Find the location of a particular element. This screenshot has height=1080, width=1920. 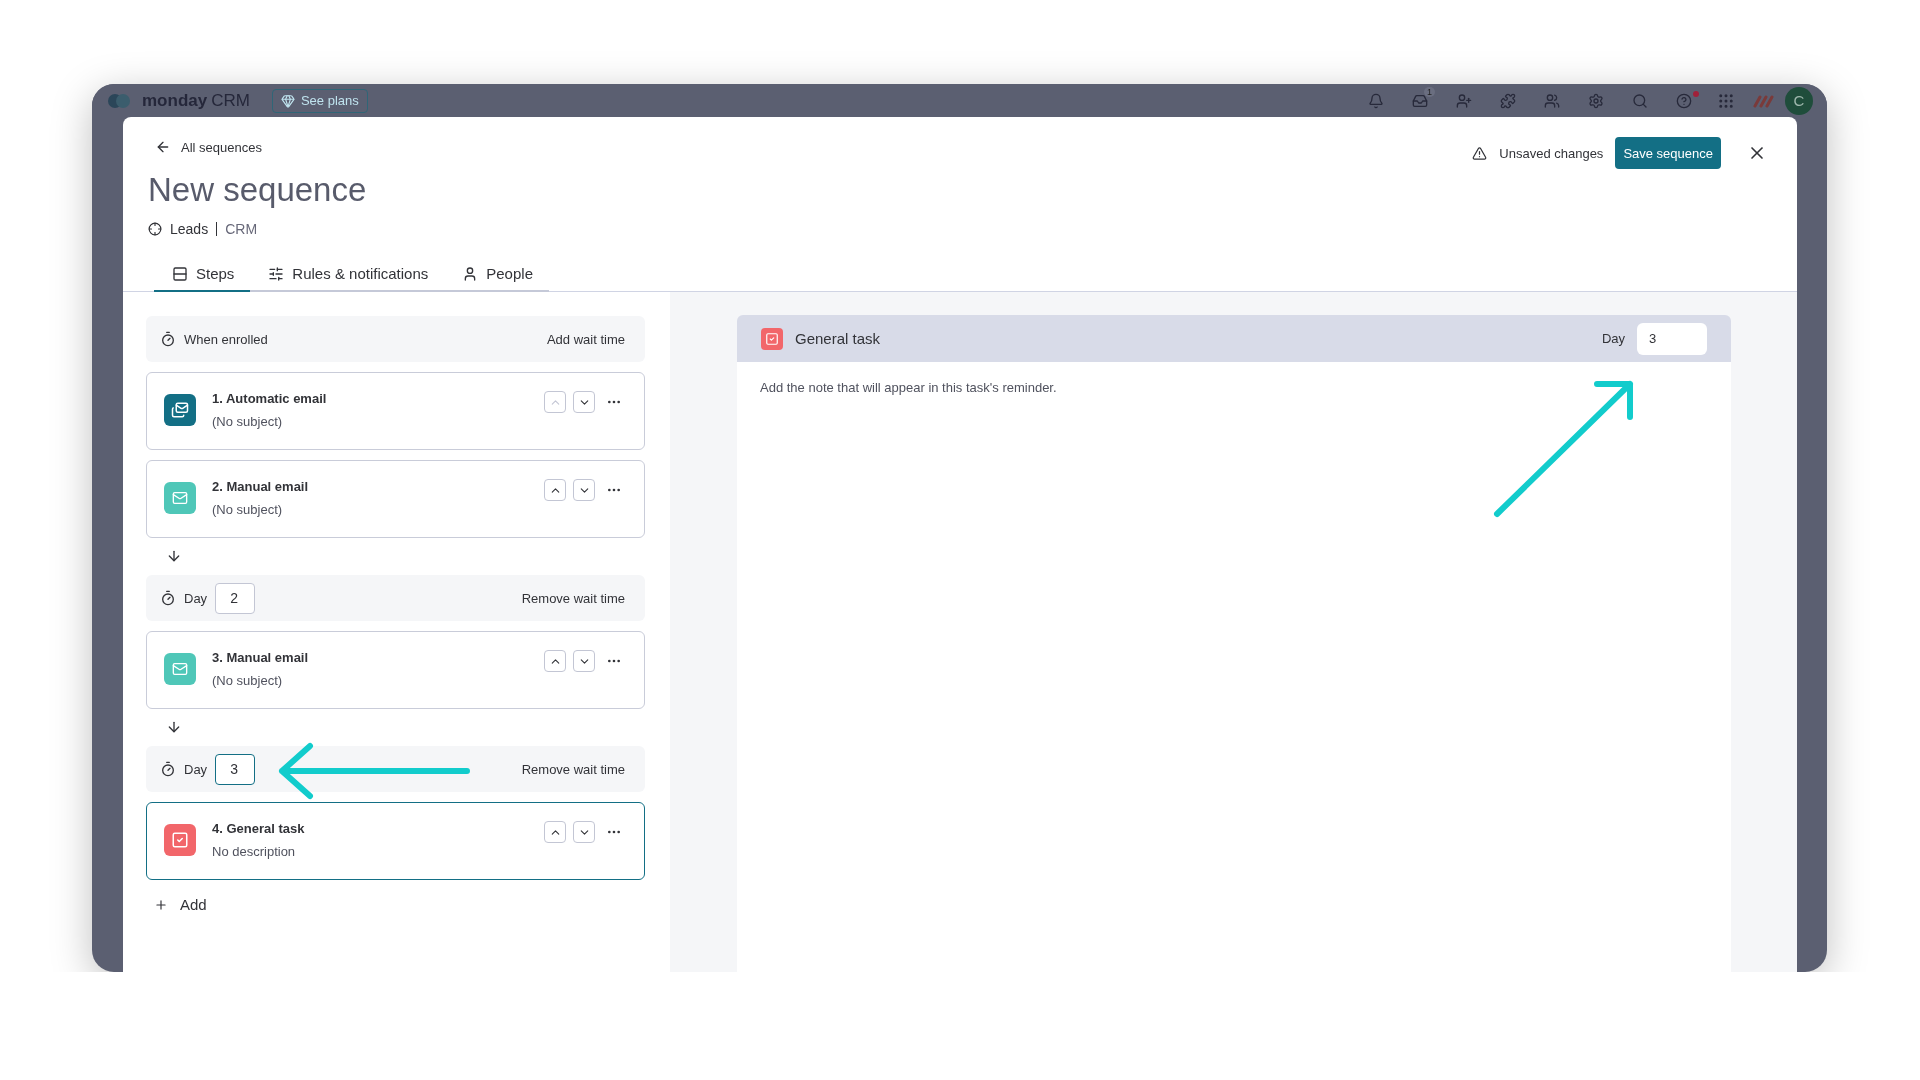

gem-icon is located at coordinates (287, 100).